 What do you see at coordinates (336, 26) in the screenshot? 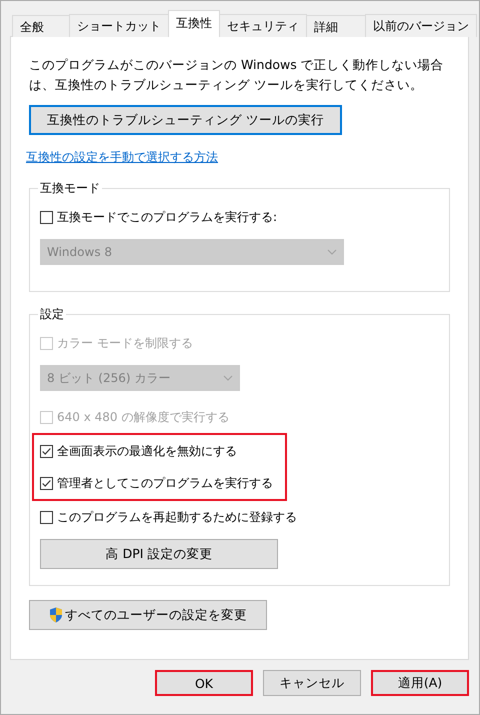
I see `tab: 詳細` at bounding box center [336, 26].